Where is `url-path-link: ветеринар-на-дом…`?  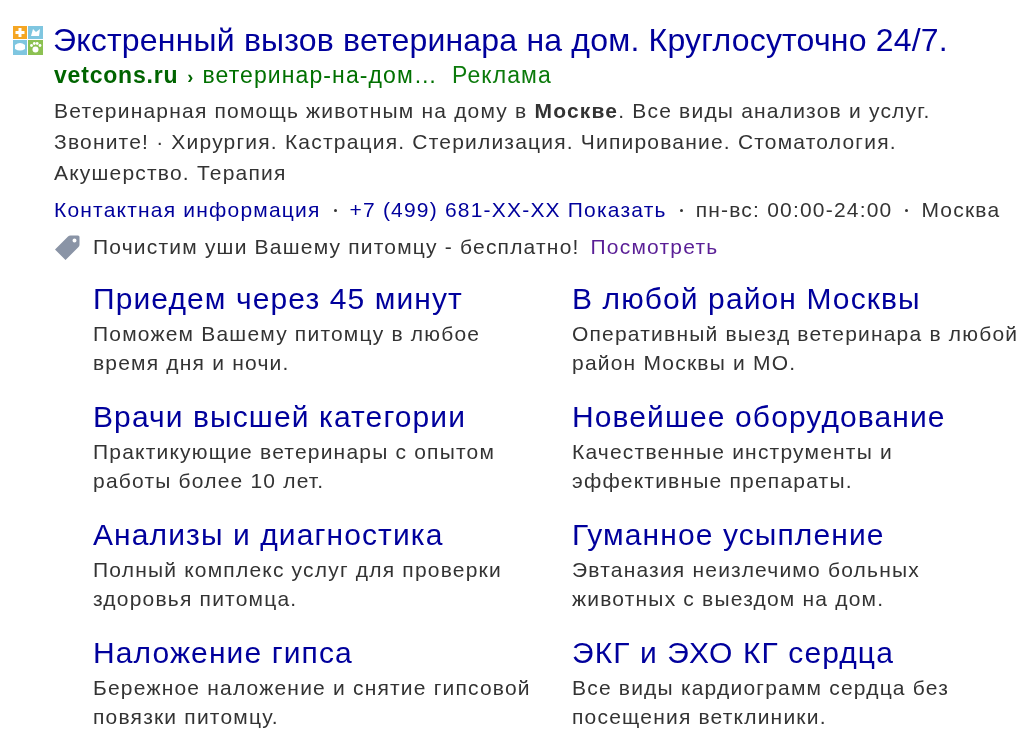
url-path-link: ветеринар-на-дом… is located at coordinates (320, 75).